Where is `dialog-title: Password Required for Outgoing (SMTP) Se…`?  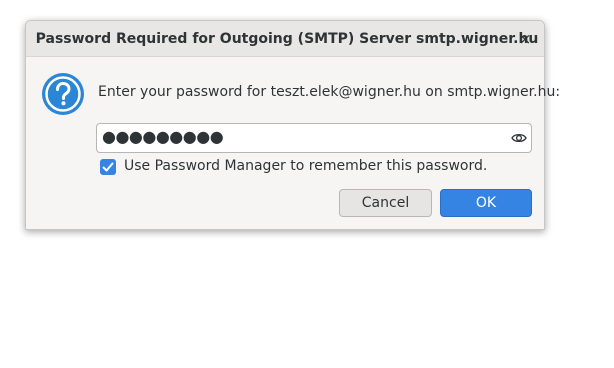 dialog-title: Password Required for Outgoing (SMTP) Se… is located at coordinates (287, 39).